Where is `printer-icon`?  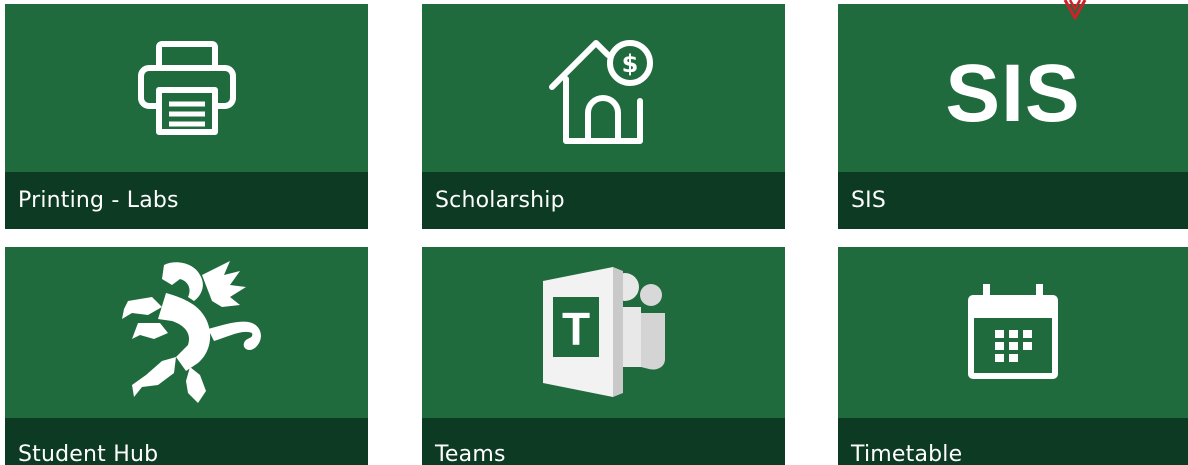 printer-icon is located at coordinates (186, 88).